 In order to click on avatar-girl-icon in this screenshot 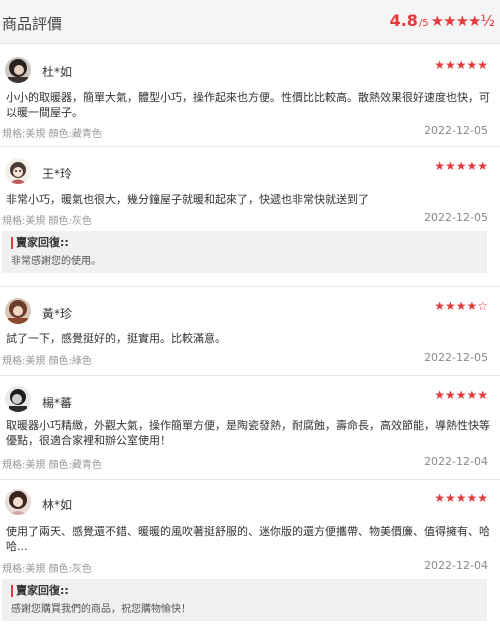, I will do `click(18, 502)`.